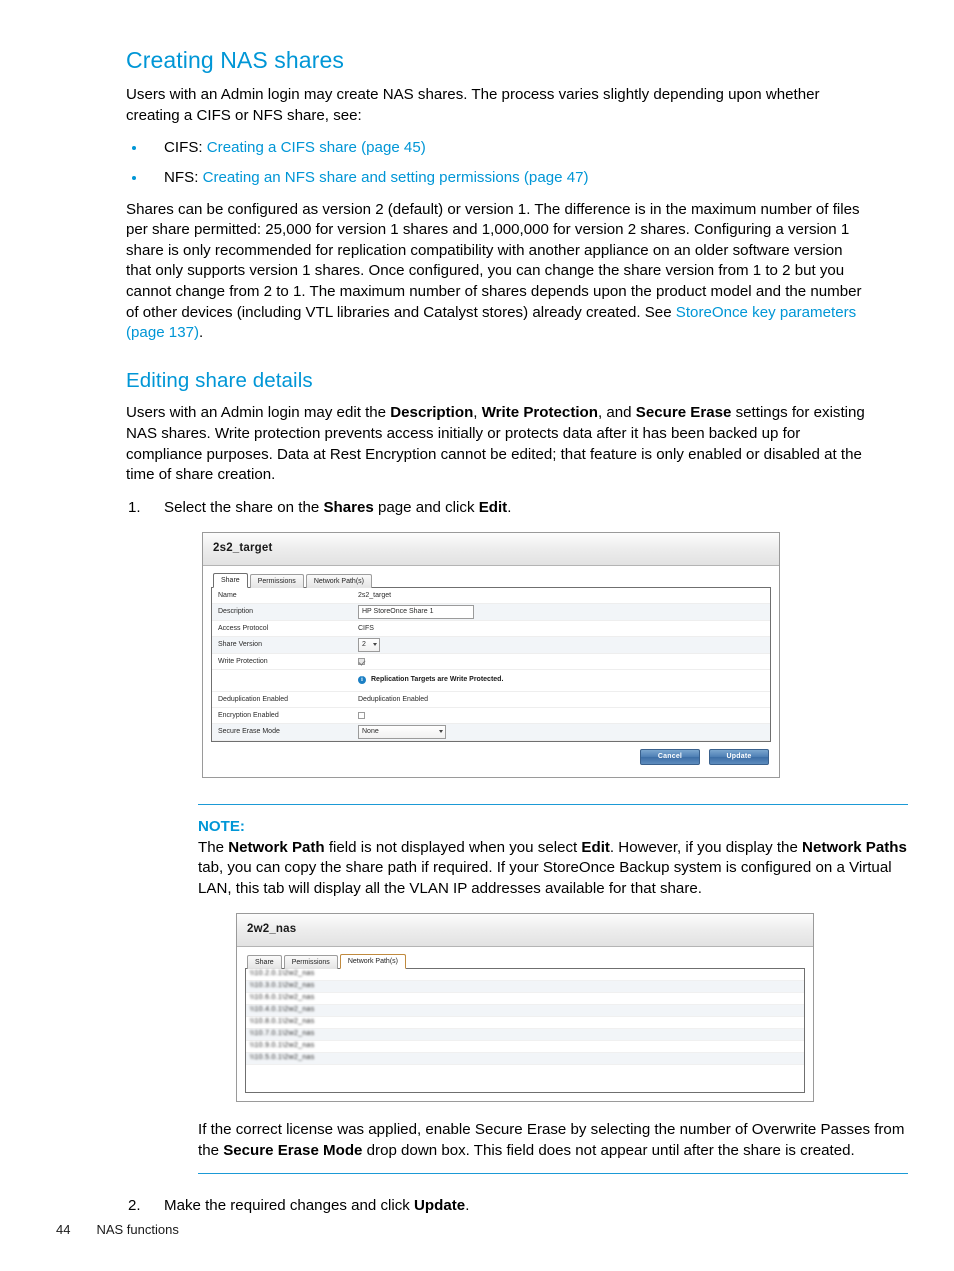 Image resolution: width=954 pixels, height=1271 pixels. What do you see at coordinates (249, 732) in the screenshot?
I see `label-secure-erase-mode: Secure Erase Mode` at bounding box center [249, 732].